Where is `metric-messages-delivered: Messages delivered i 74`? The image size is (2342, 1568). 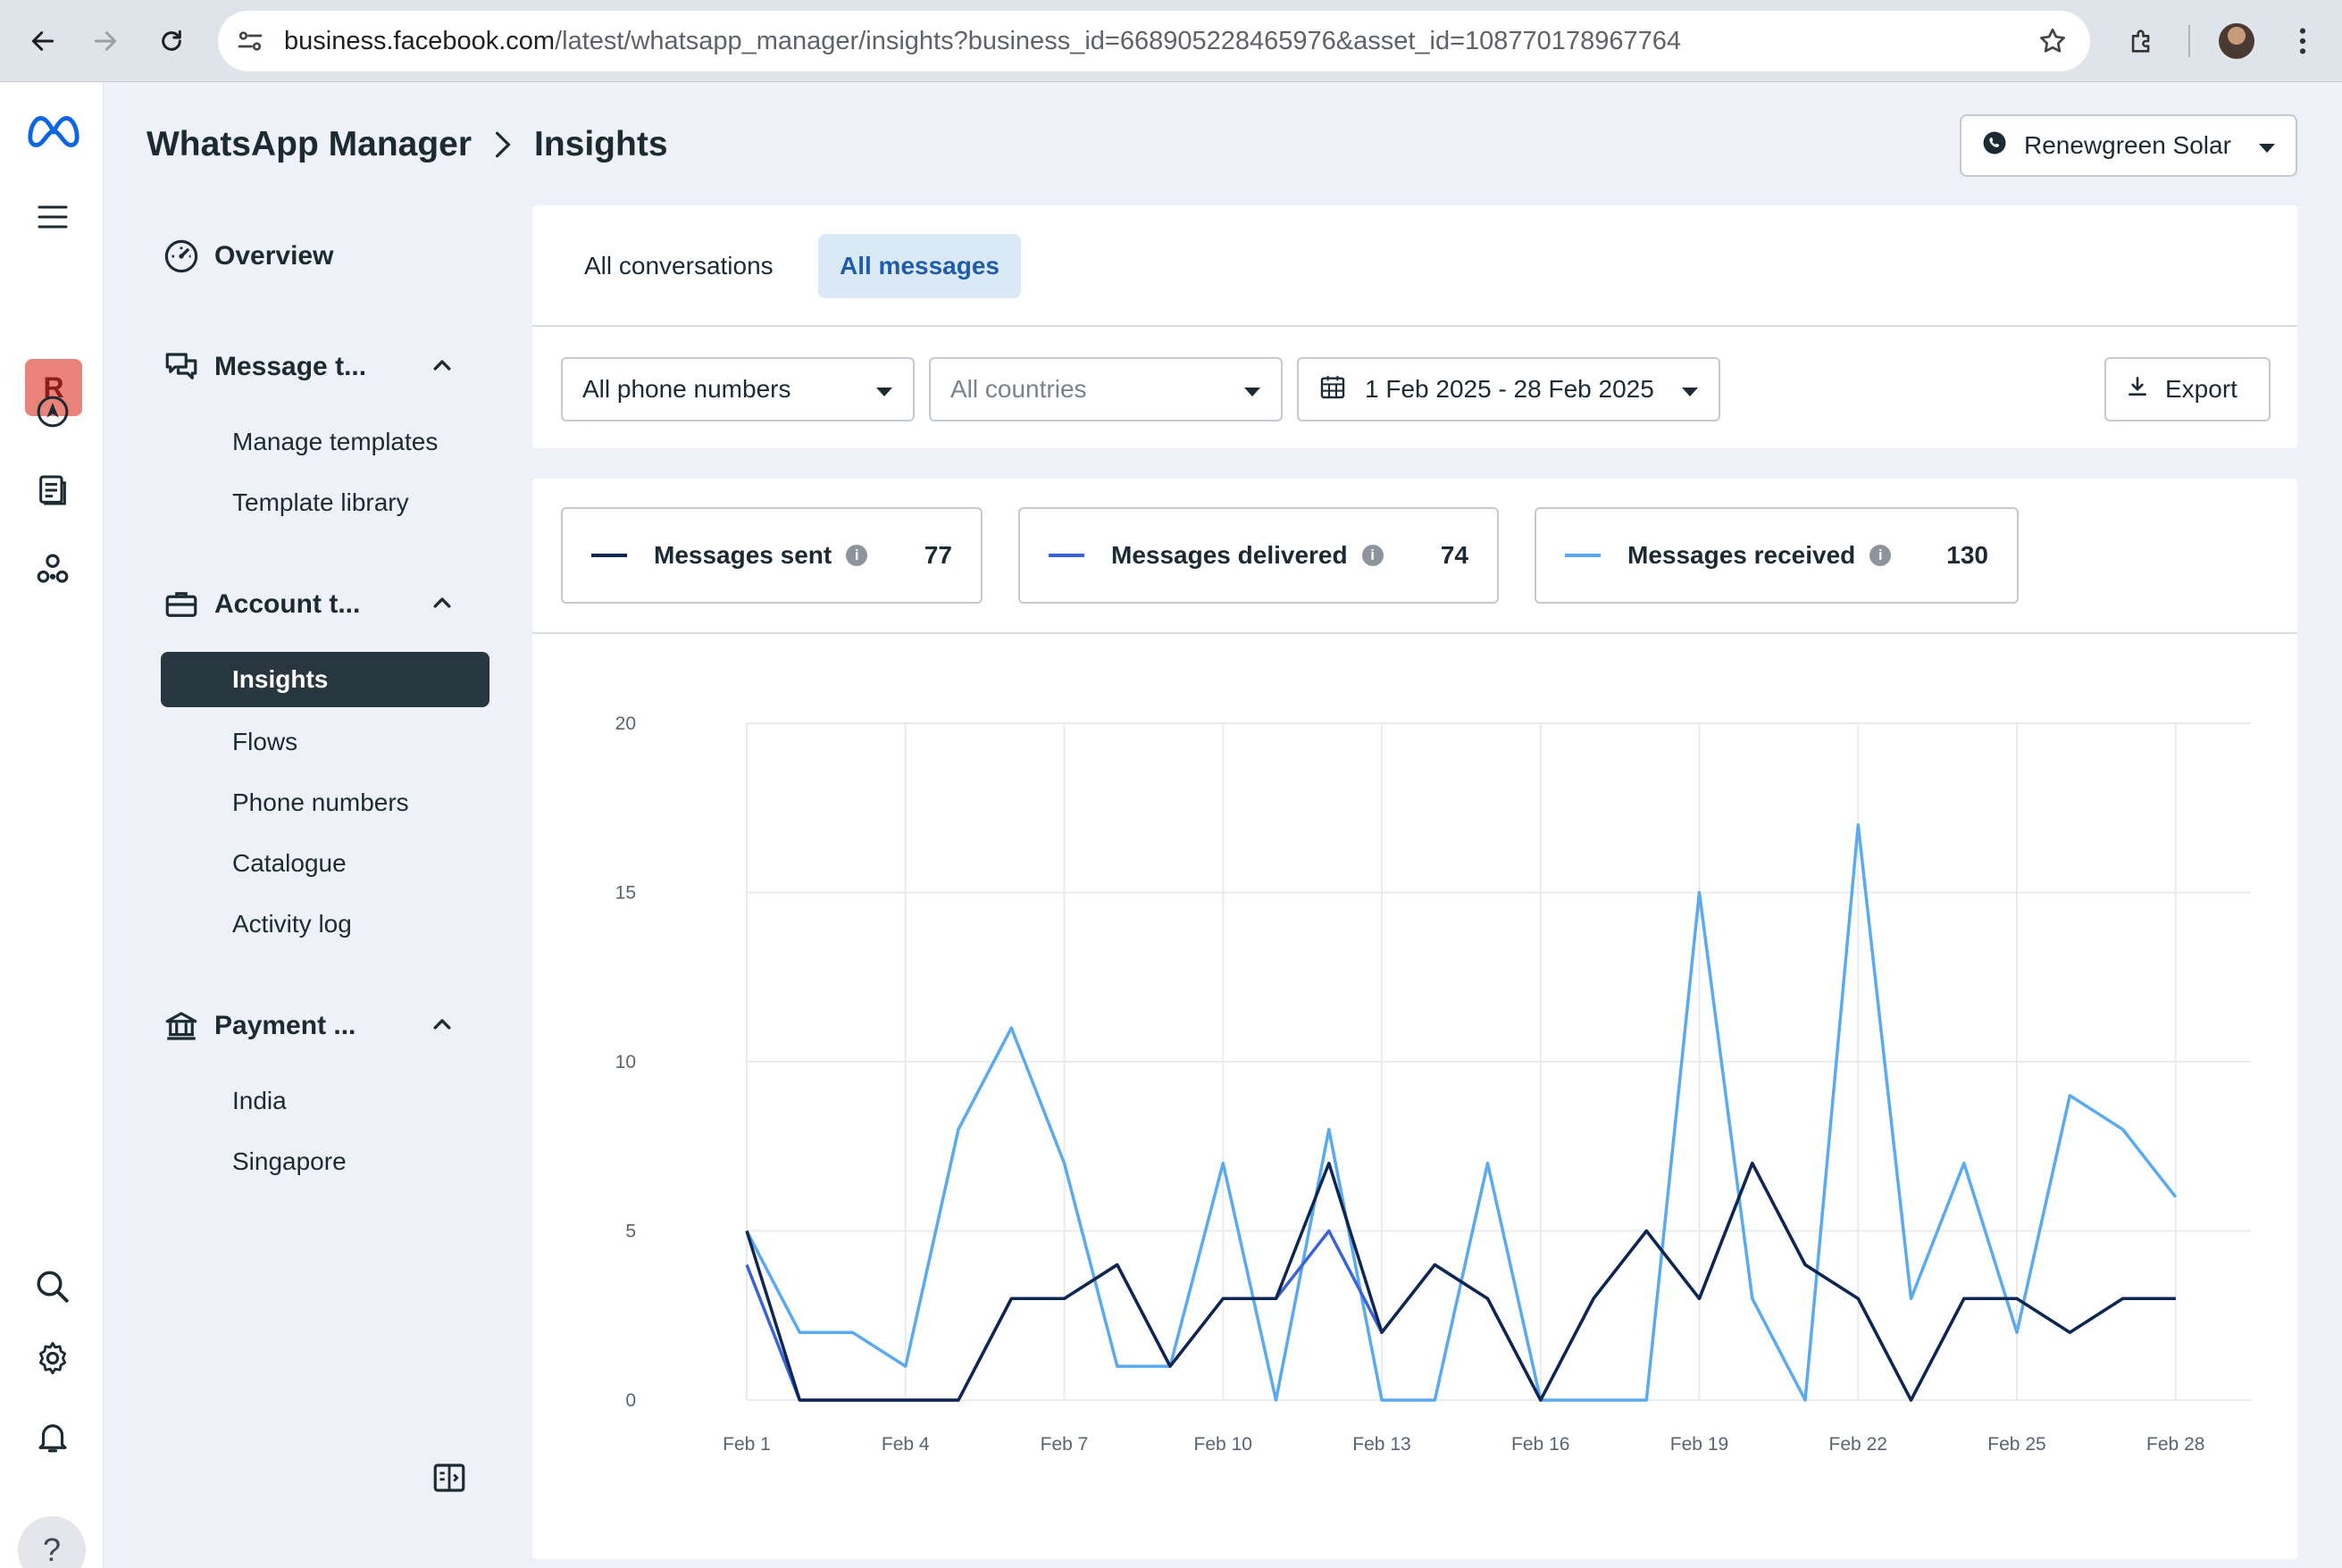 metric-messages-delivered: Messages delivered i 74 is located at coordinates (1258, 555).